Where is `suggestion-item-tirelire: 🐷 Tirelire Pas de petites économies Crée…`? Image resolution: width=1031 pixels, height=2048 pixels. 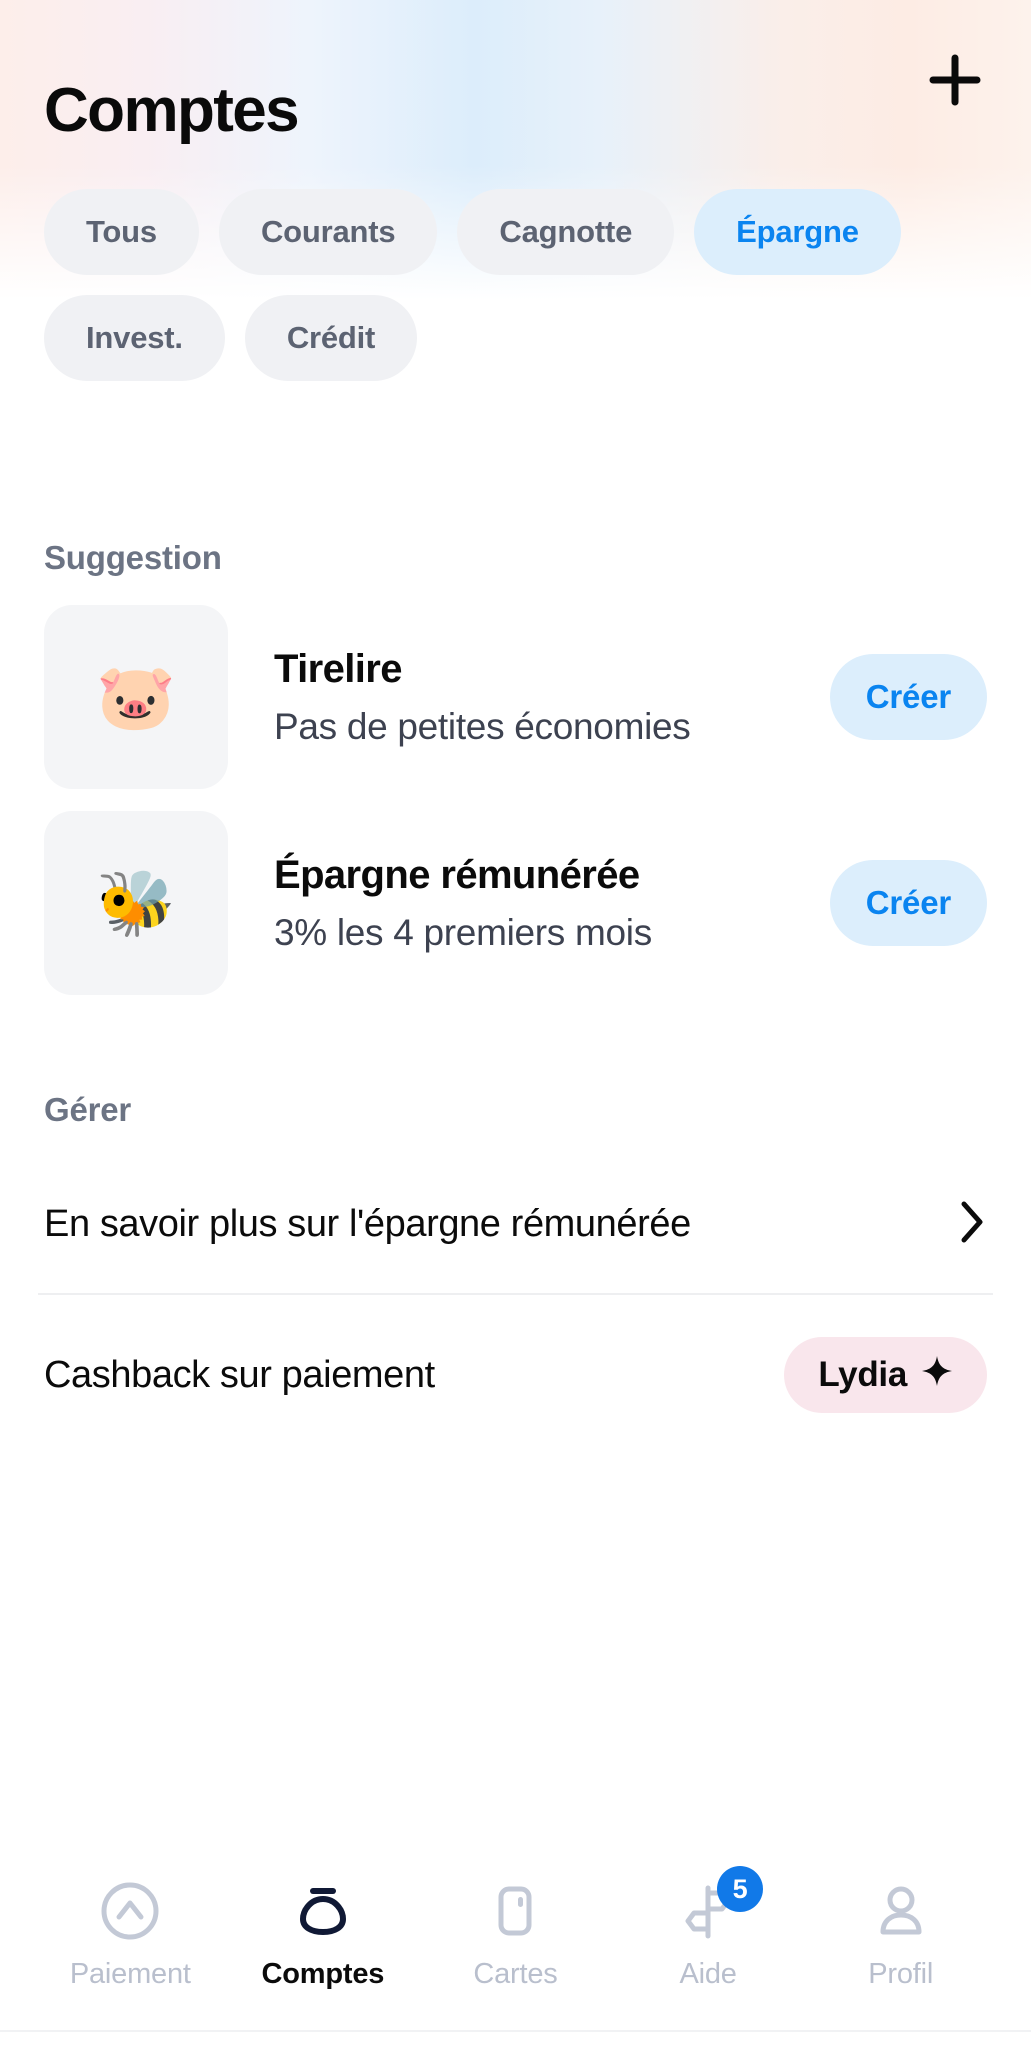
suggestion-item-tirelire: 🐷 Tirelire Pas de petites économies Crée… is located at coordinates (515, 697).